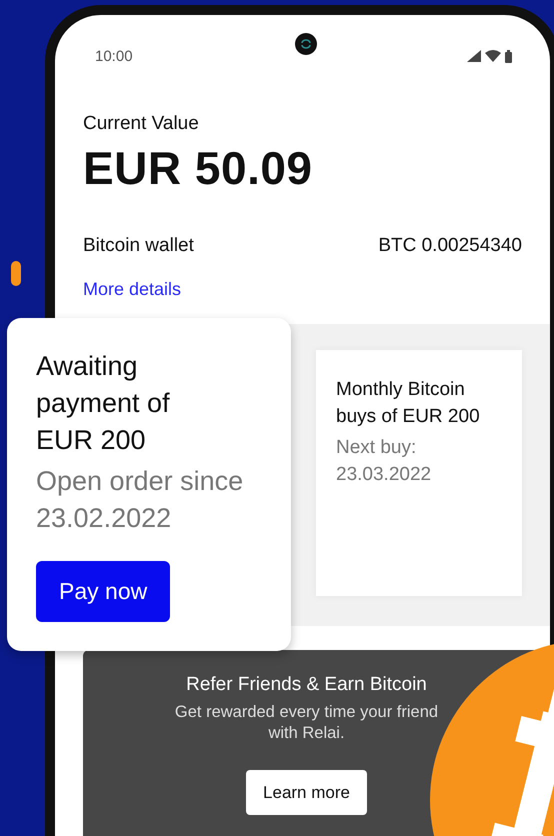  I want to click on status-time: 10:00, so click(114, 56).